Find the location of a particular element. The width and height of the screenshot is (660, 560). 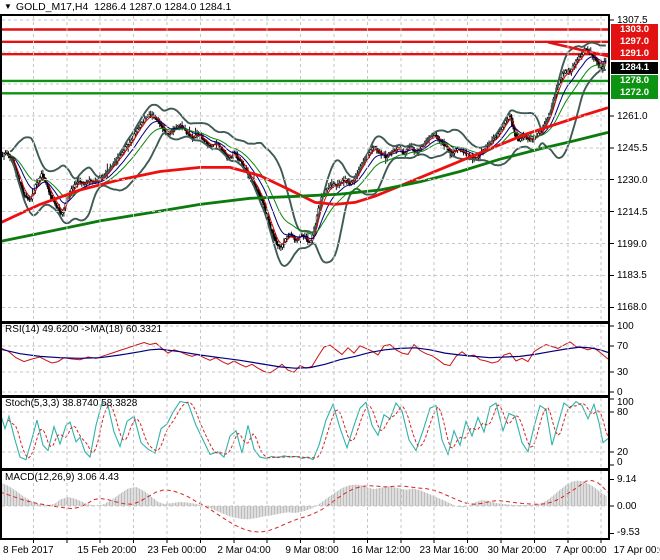

rsi-indicator-label: RSI(14) 49.6200 ->MA(18) 60.3321 is located at coordinates (84, 329).